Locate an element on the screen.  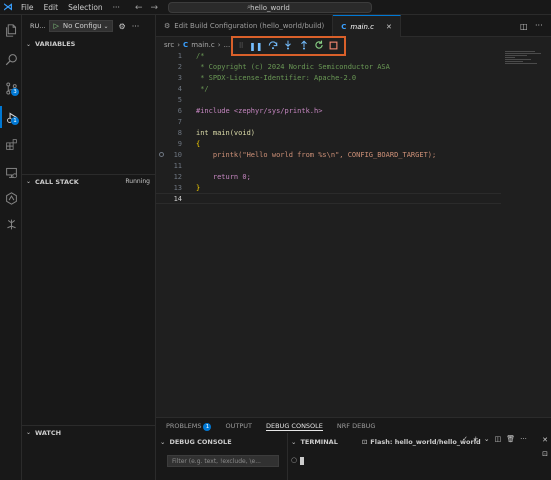
line-number: 13 is located at coordinates (177, 187).